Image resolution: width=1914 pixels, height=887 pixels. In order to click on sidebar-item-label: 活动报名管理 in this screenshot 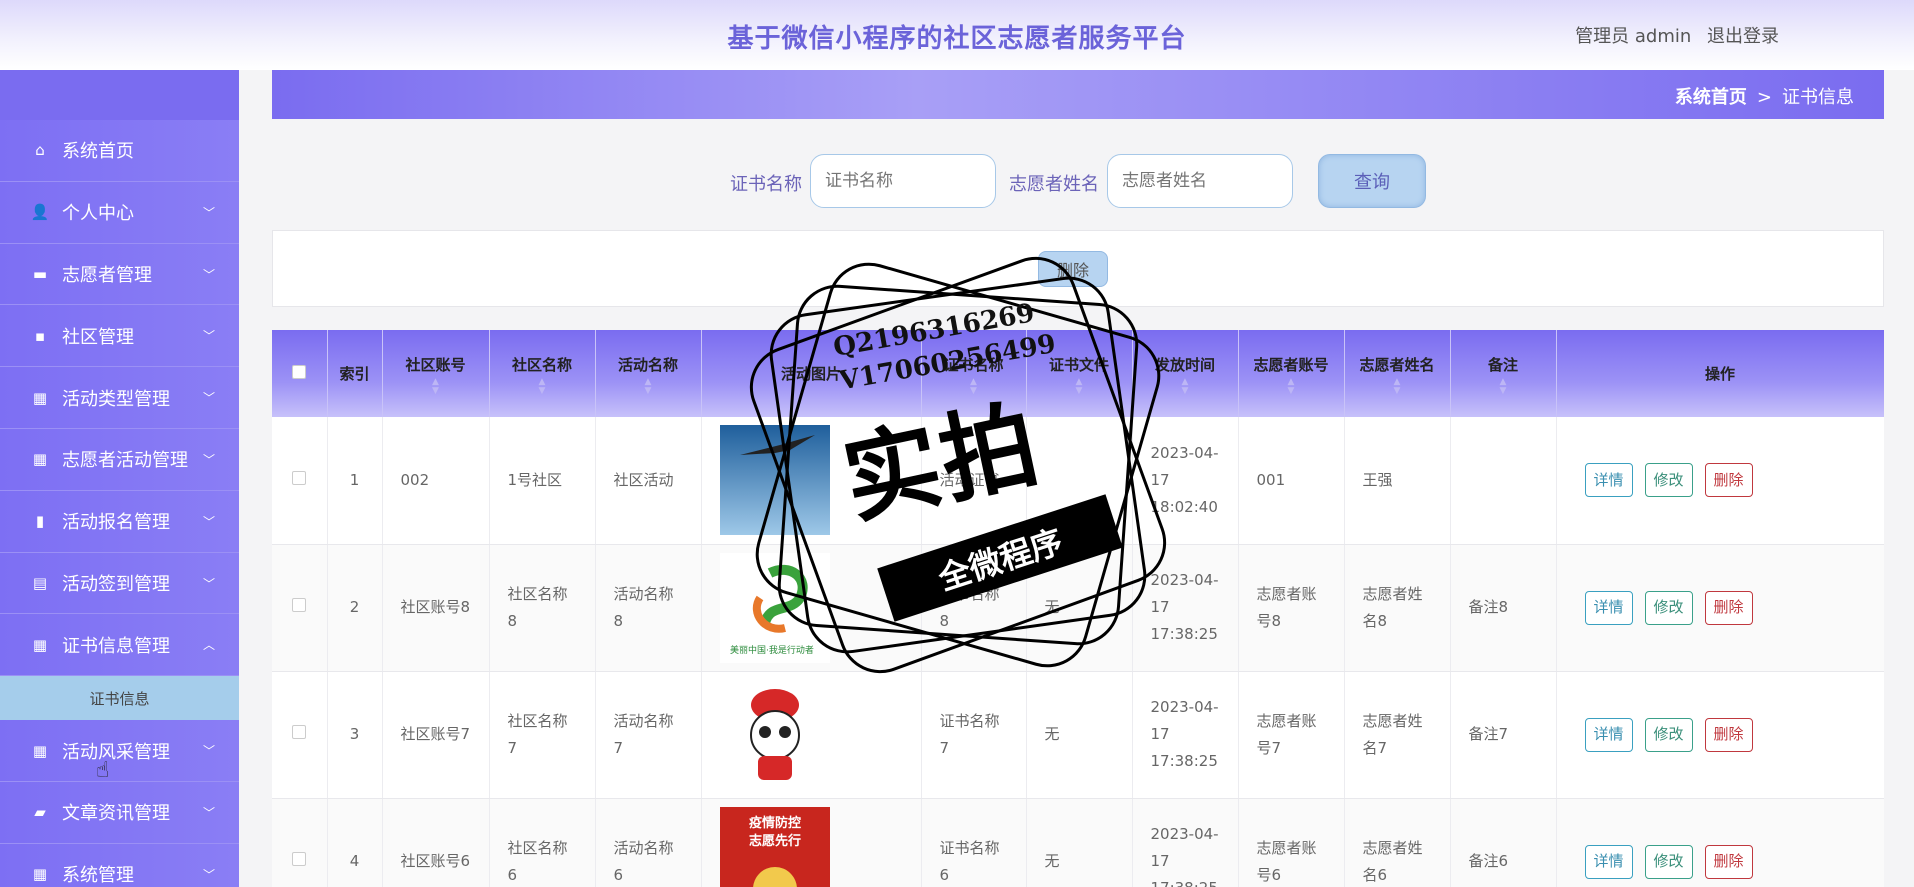, I will do `click(116, 523)`.